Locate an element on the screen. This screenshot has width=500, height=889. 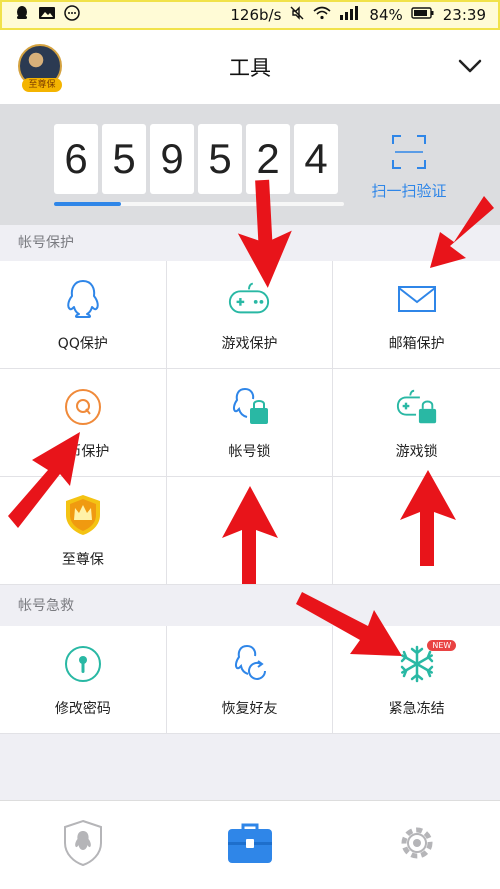
tool-label: 游戏锁 is located at coordinates (416, 451).